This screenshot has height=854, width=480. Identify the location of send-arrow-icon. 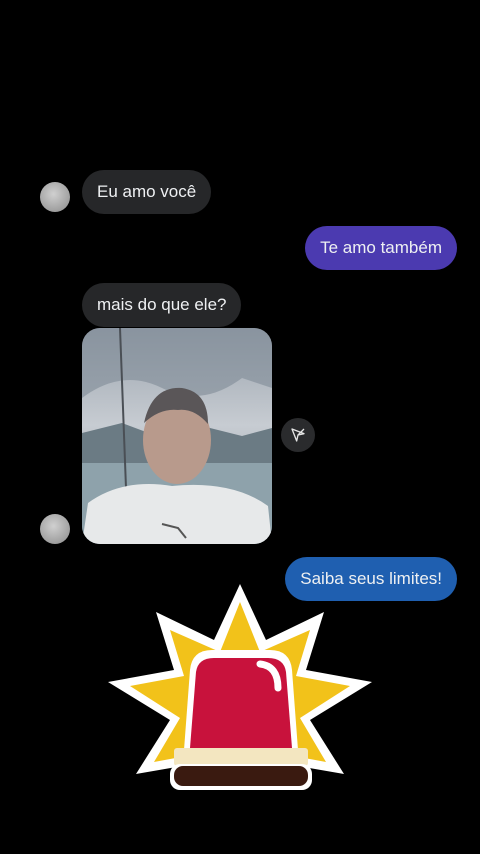
(298, 435).